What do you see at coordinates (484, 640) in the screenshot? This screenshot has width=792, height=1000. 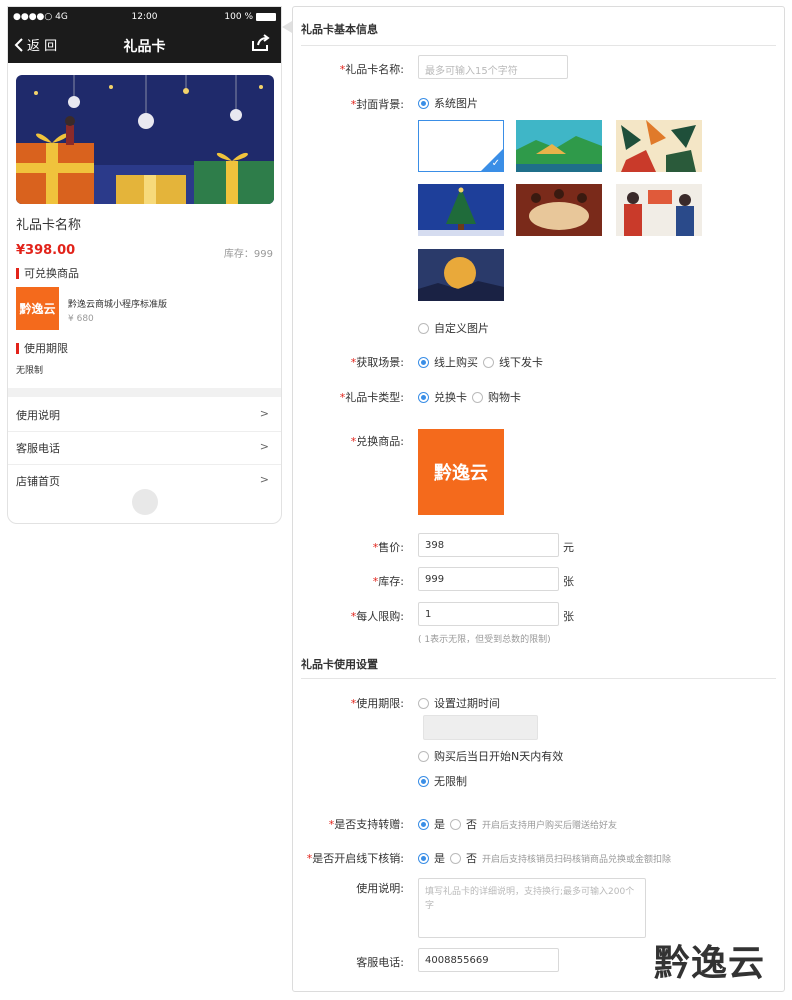 I see `limit-hint: ( 1表示无限，但受到总数的限制)` at bounding box center [484, 640].